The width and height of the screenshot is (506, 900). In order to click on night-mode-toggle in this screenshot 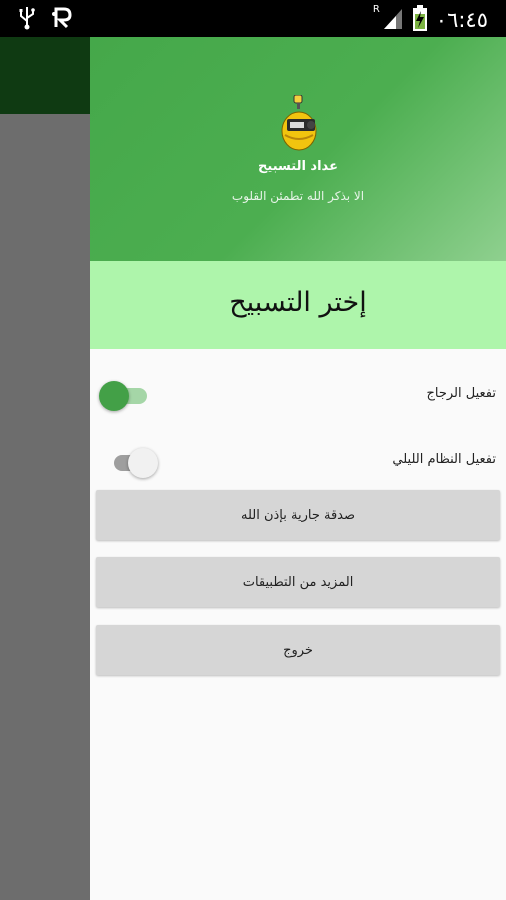, I will do `click(135, 463)`.